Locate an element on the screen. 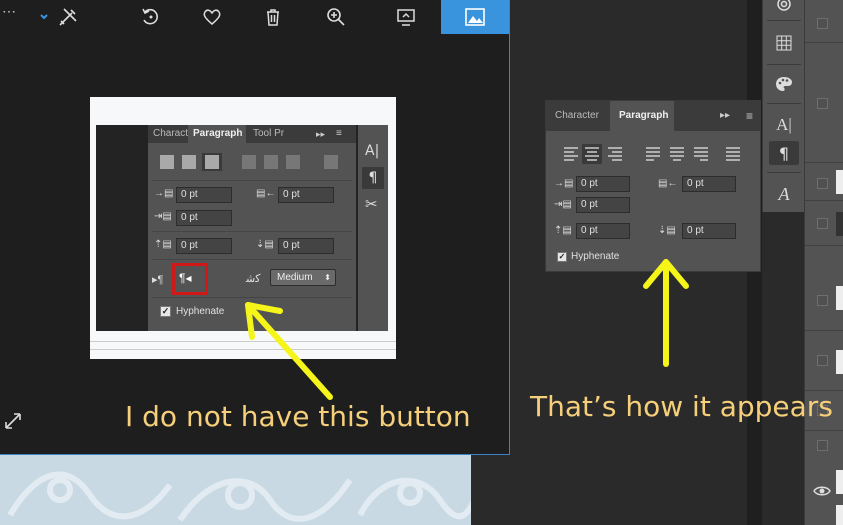 The height and width of the screenshot is (525, 843). photo-icon is located at coordinates (475, 17).